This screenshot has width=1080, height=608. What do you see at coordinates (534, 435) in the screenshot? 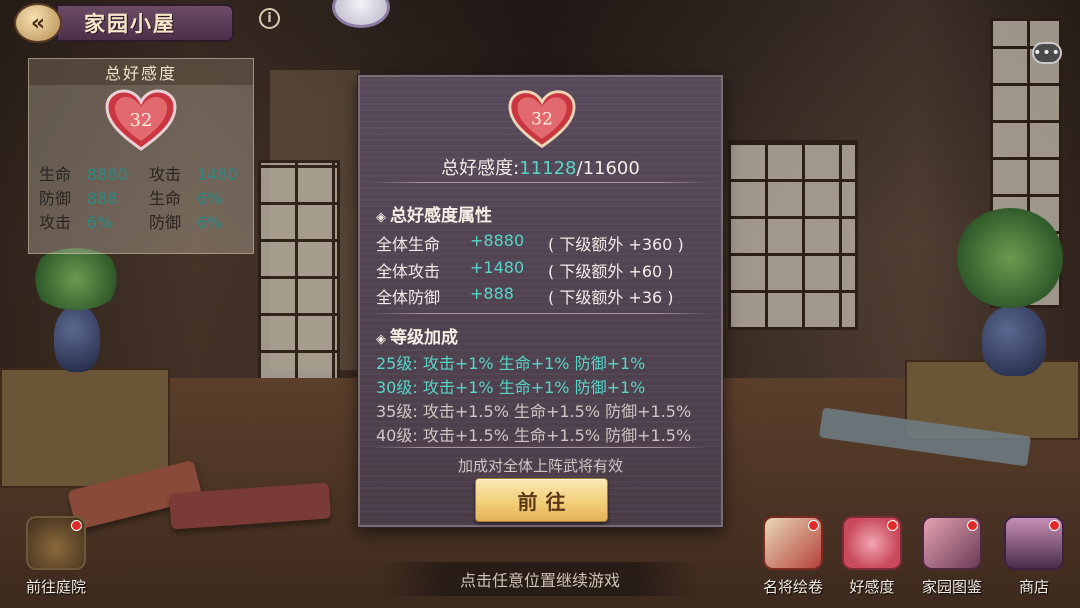
I see `level-bonus-row: 40级: 攻击+1.5% 生命+1.5% 防御+1.5%` at bounding box center [534, 435].